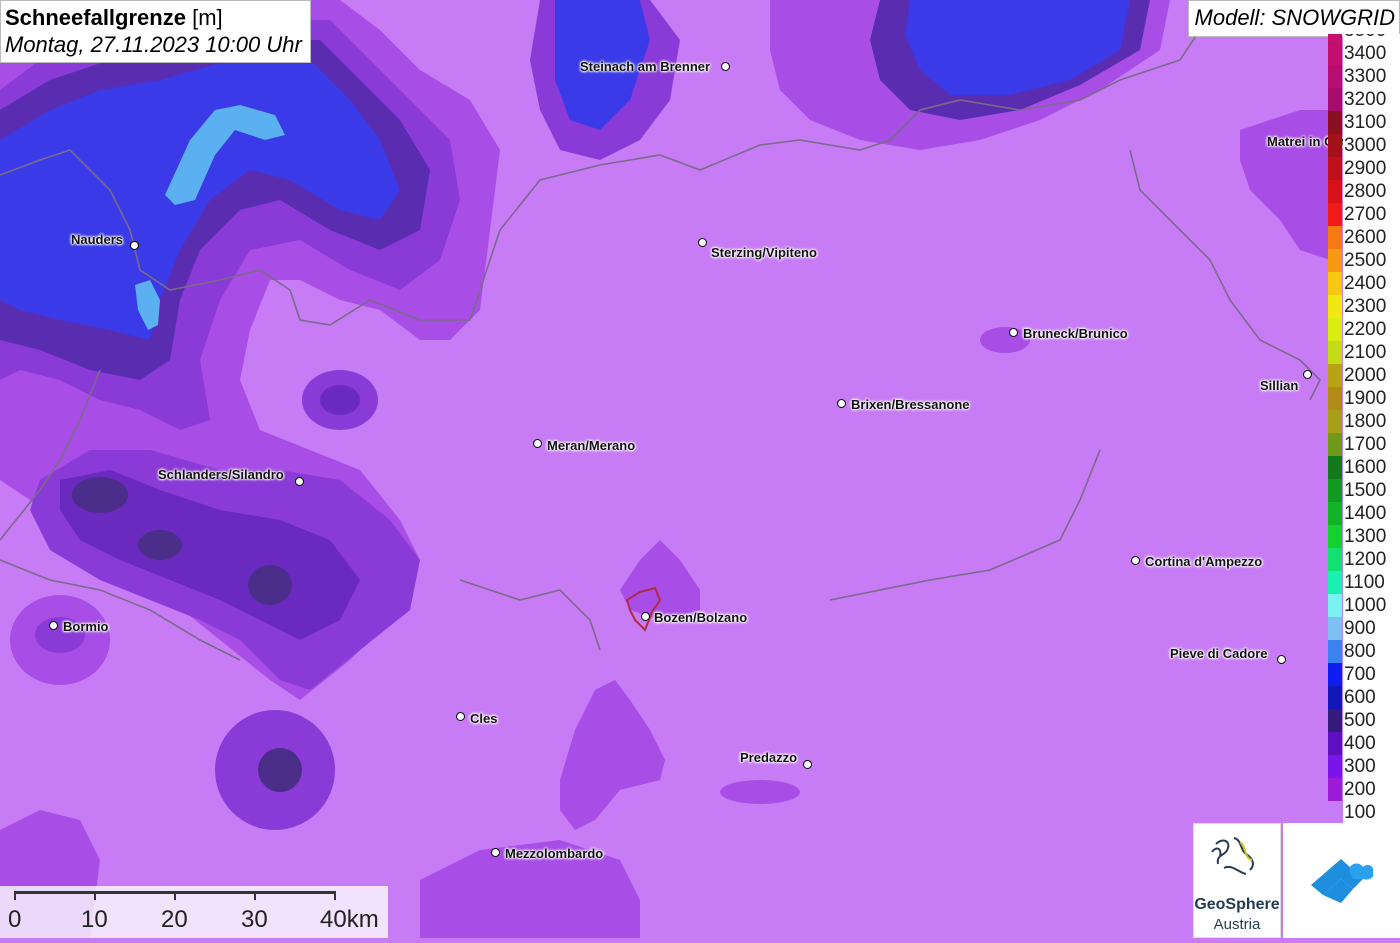 Image resolution: width=1400 pixels, height=943 pixels. I want to click on city-label: Nauders, so click(97, 239).